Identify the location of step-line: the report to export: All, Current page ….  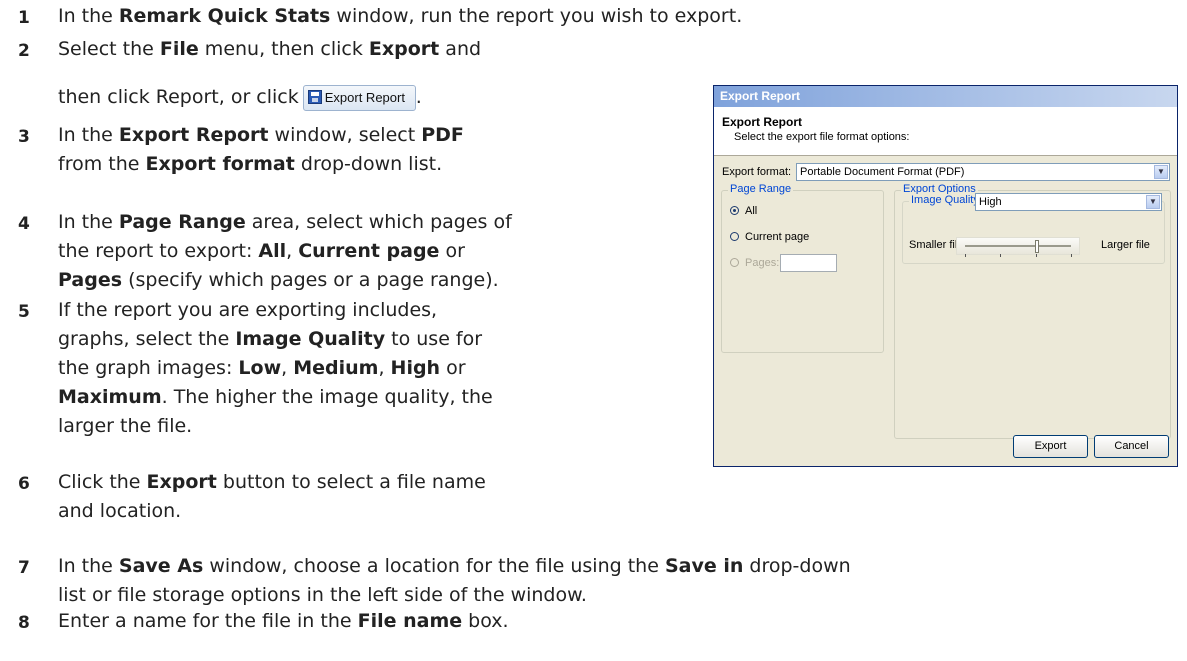
(261, 251).